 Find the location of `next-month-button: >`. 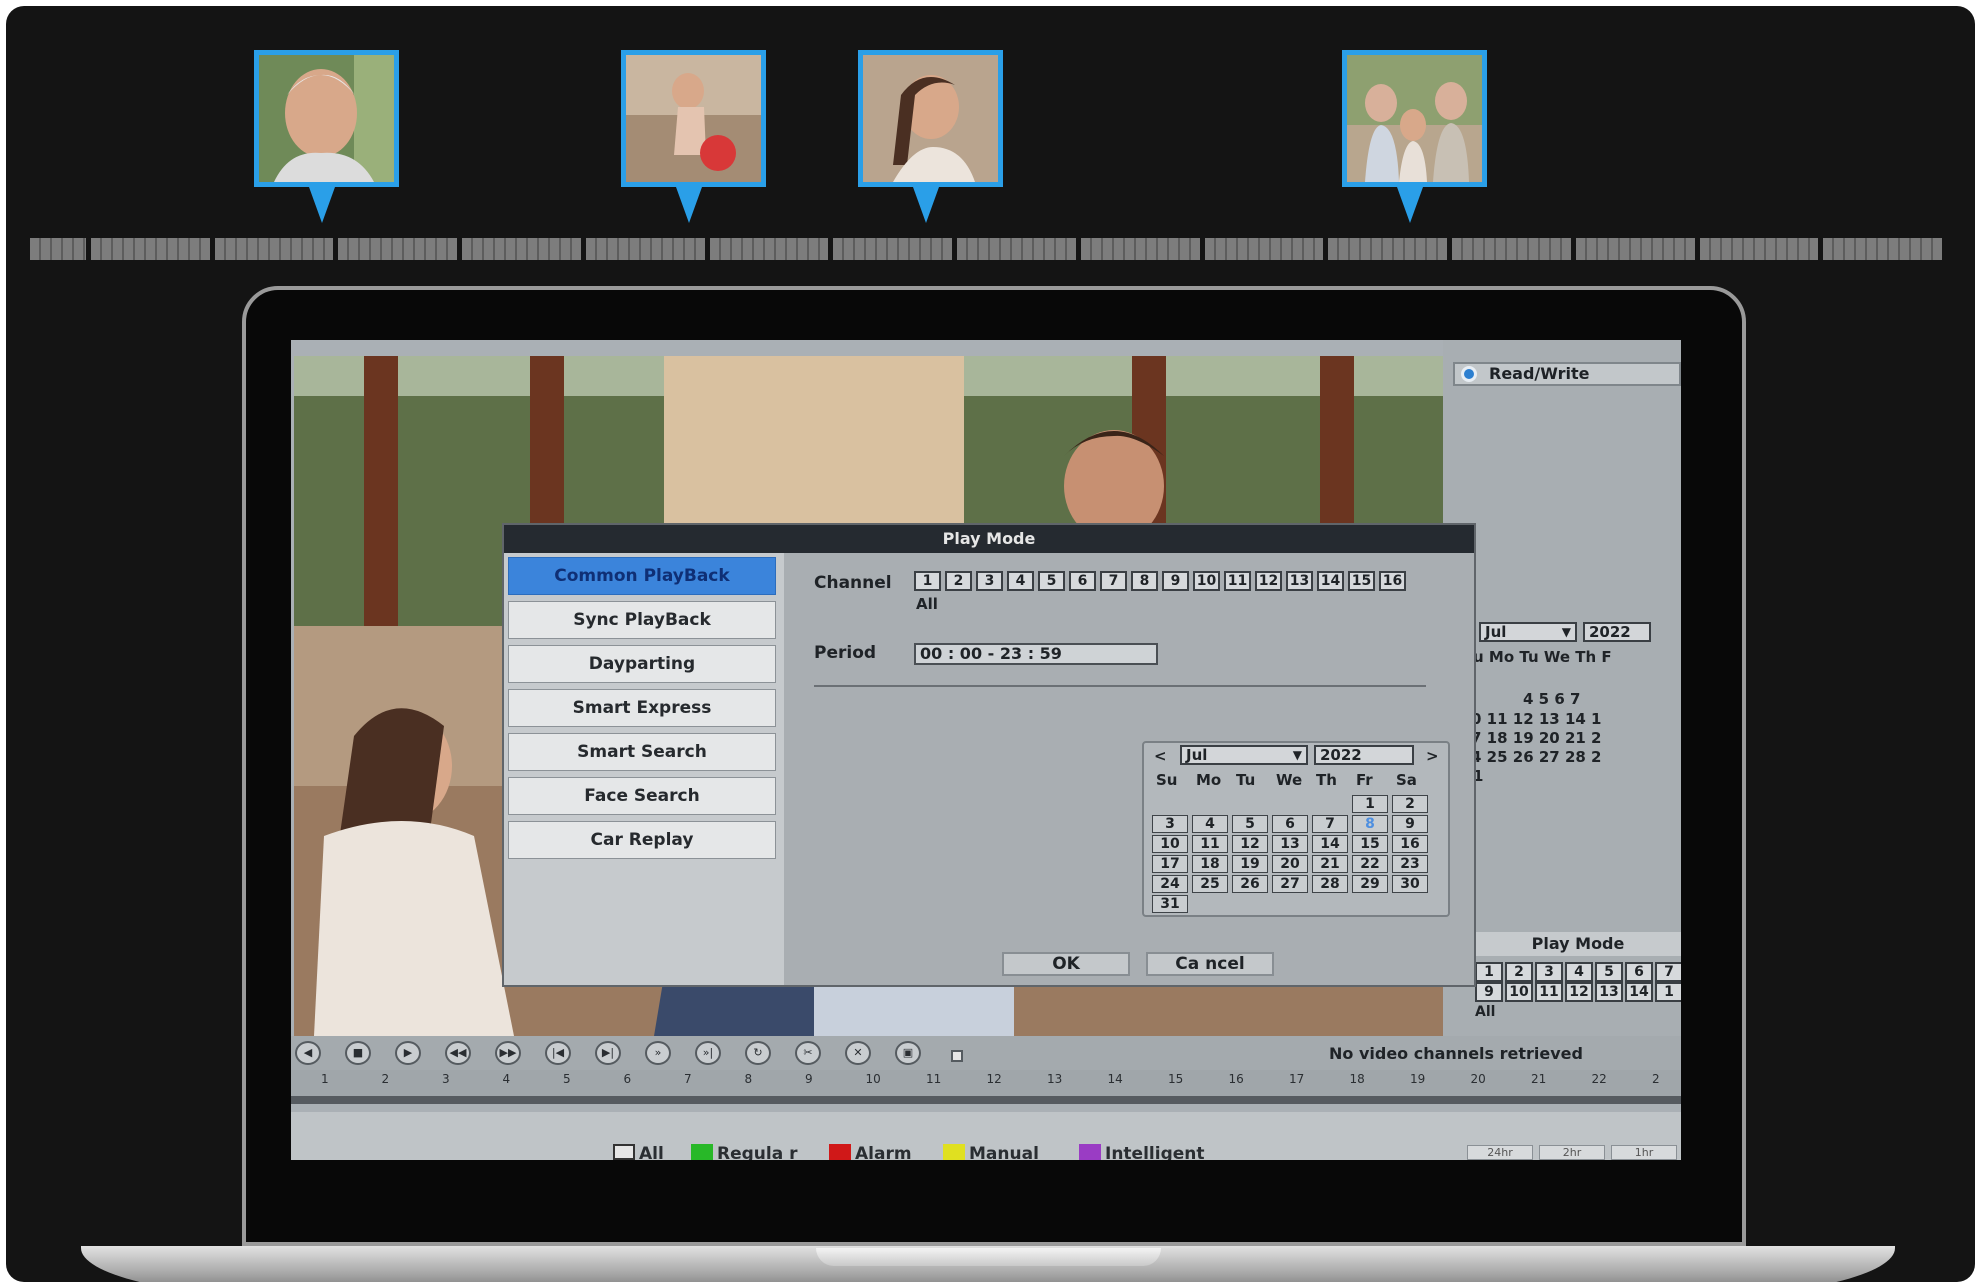

next-month-button: > is located at coordinates (1432, 756).